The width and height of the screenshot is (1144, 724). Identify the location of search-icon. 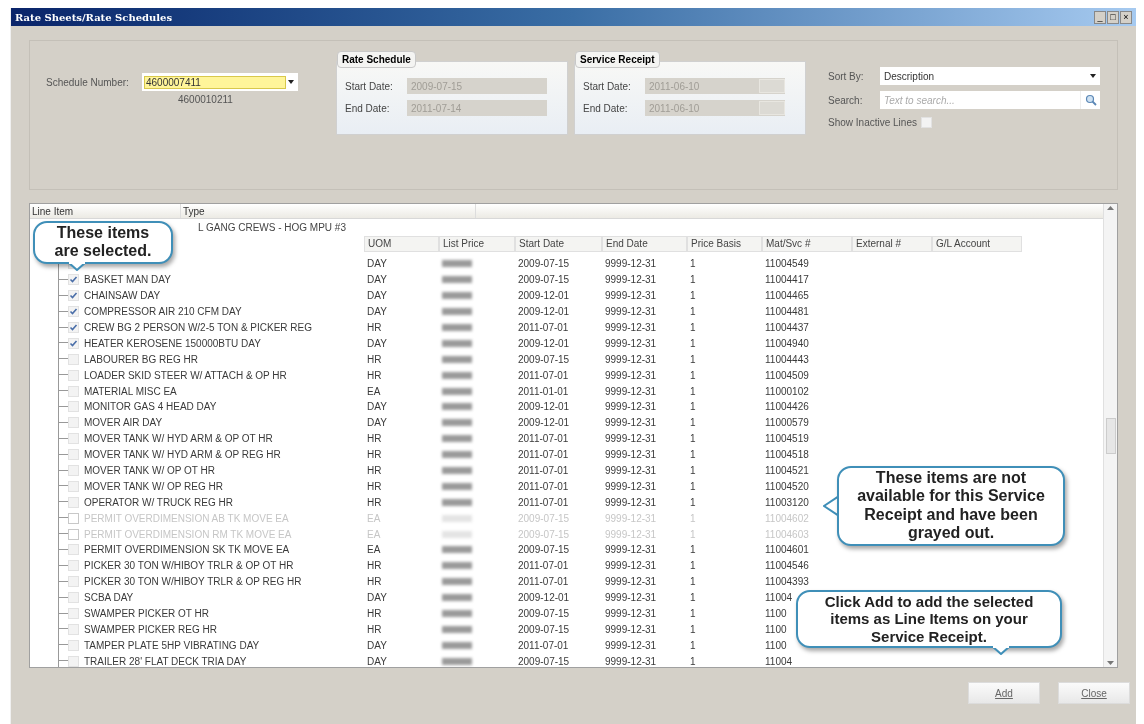
(1090, 100).